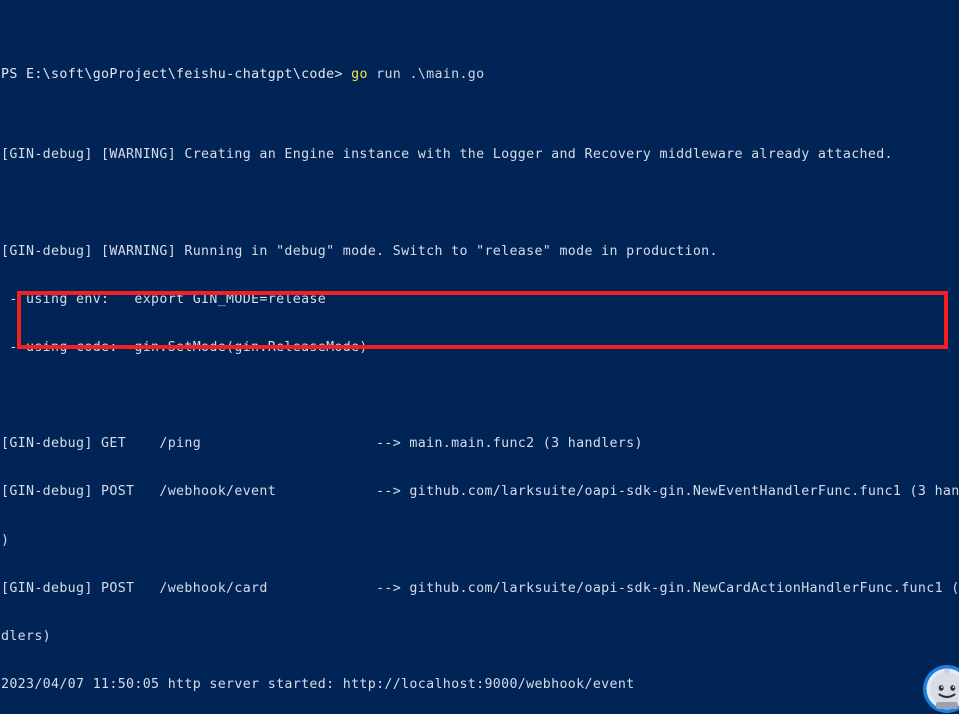  I want to click on log-line: - using env: export GIN_MODE=release, so click(164, 299).